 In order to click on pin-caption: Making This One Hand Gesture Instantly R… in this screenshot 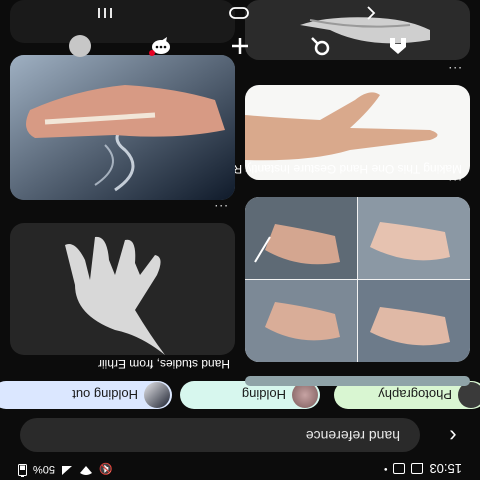, I will do `click(325, 169)`.